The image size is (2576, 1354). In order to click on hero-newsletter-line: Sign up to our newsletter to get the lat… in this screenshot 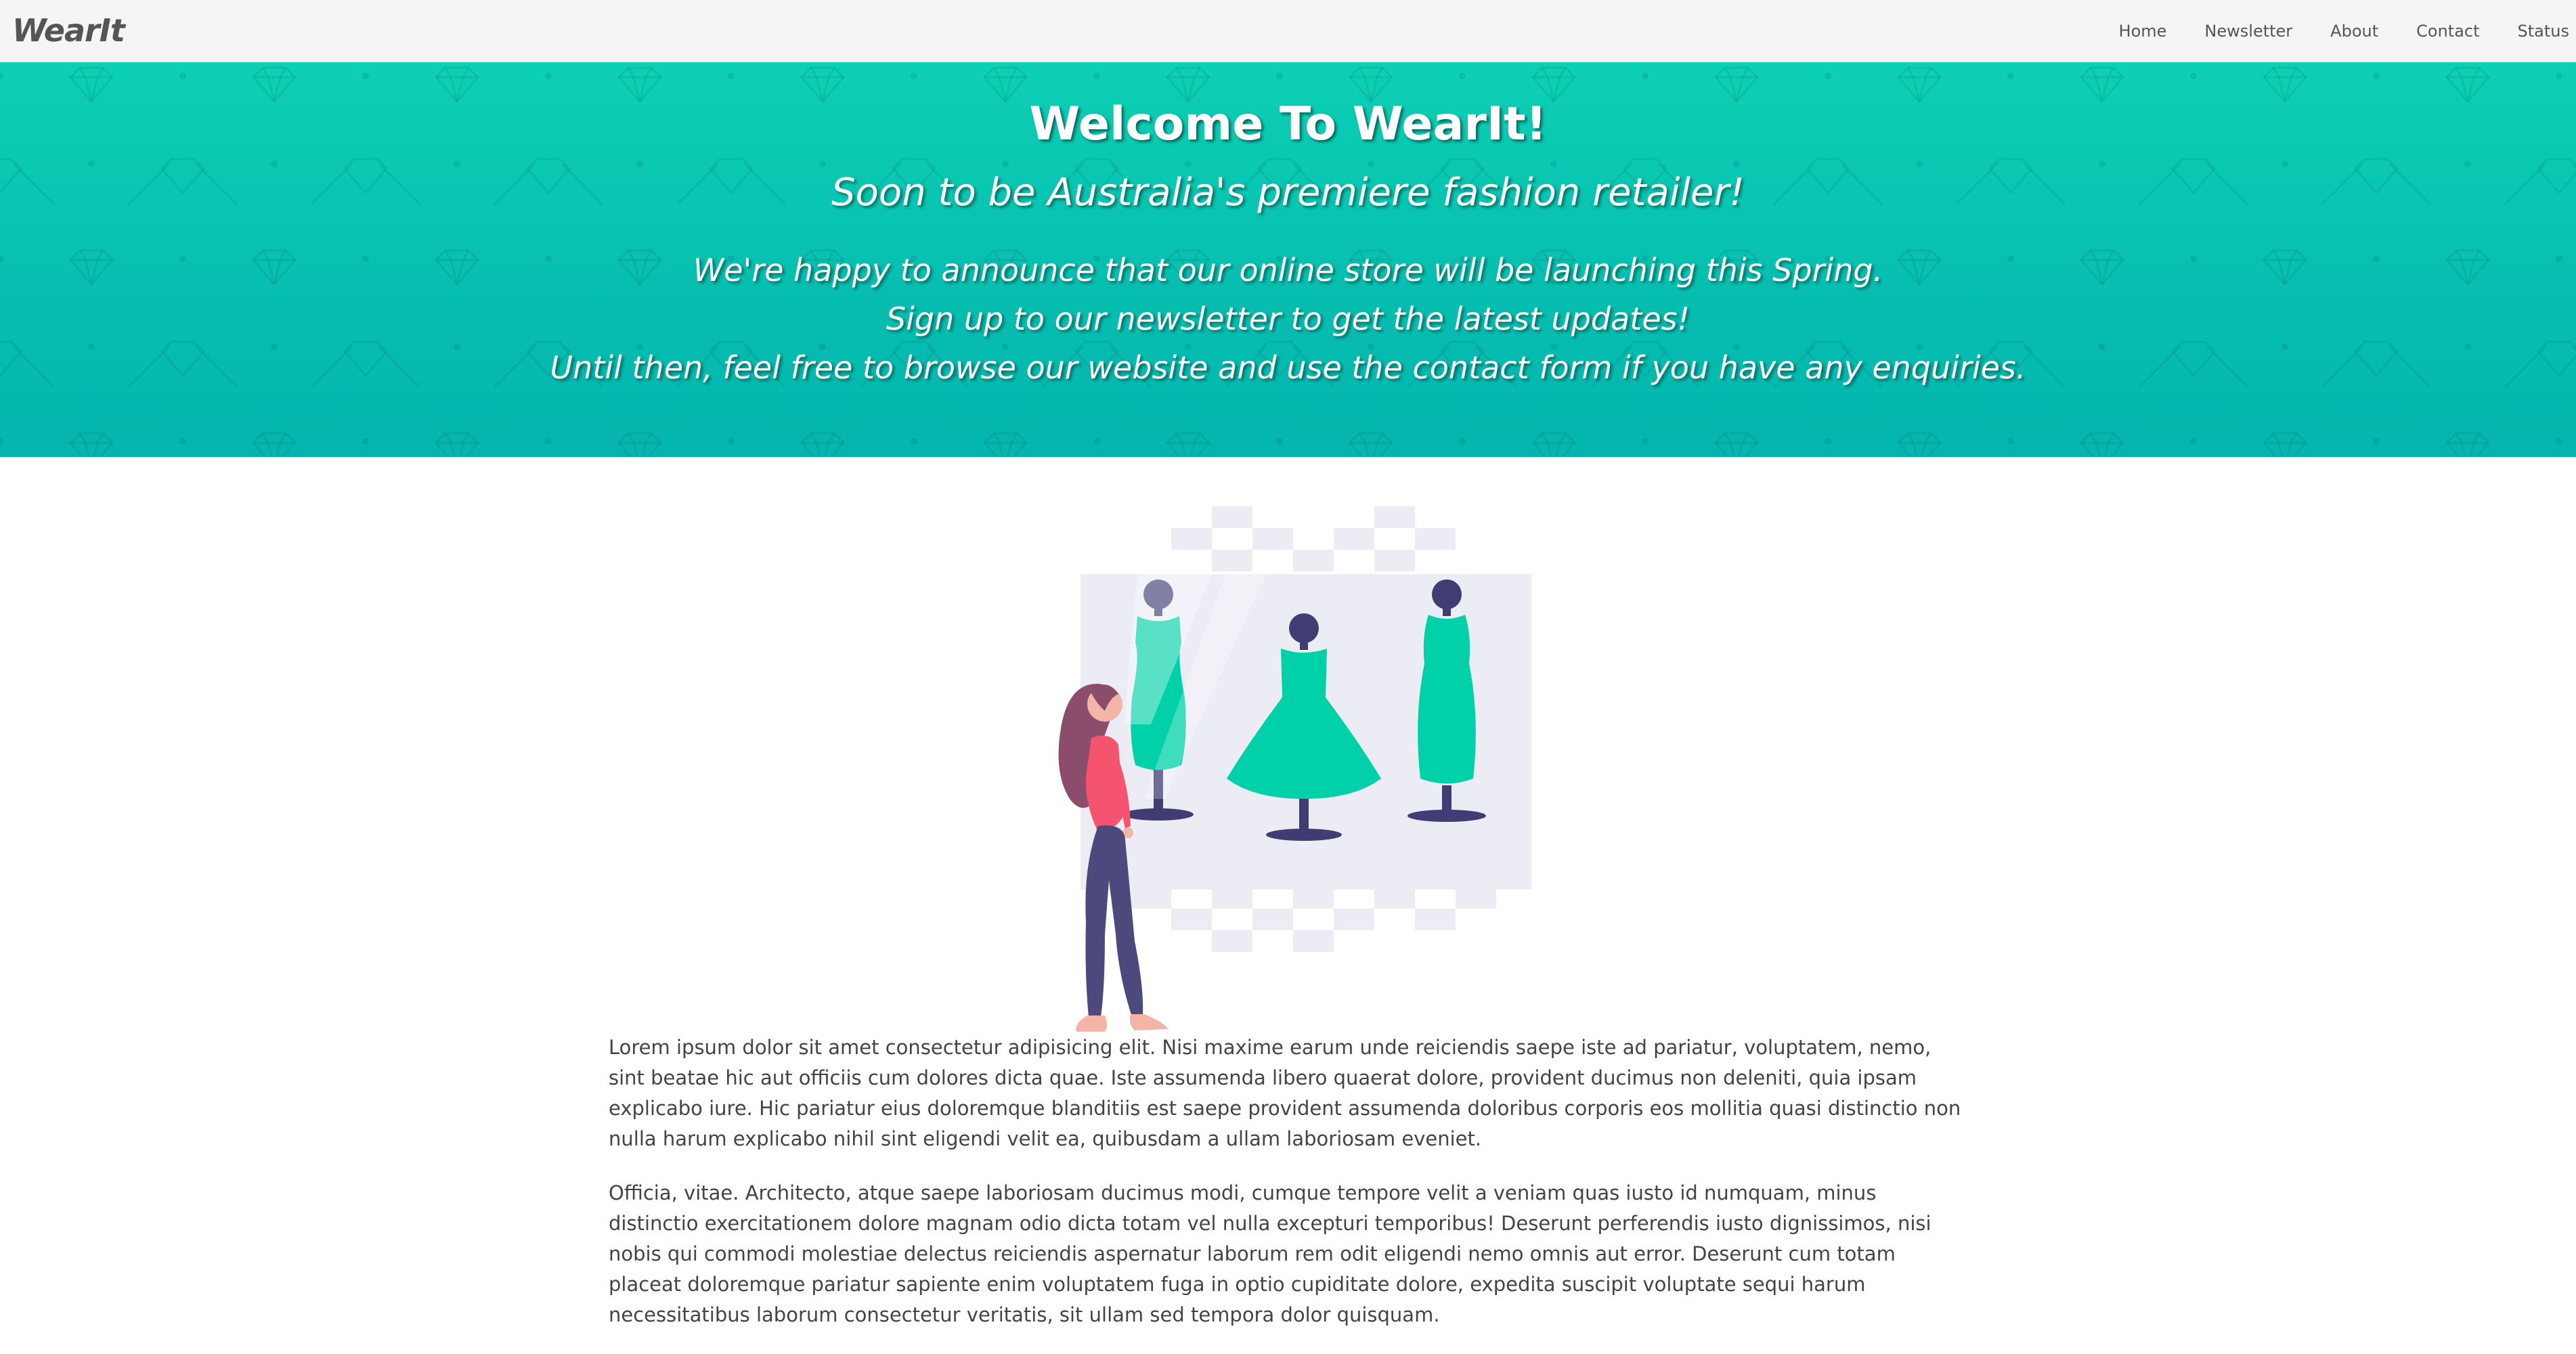, I will do `click(1288, 319)`.